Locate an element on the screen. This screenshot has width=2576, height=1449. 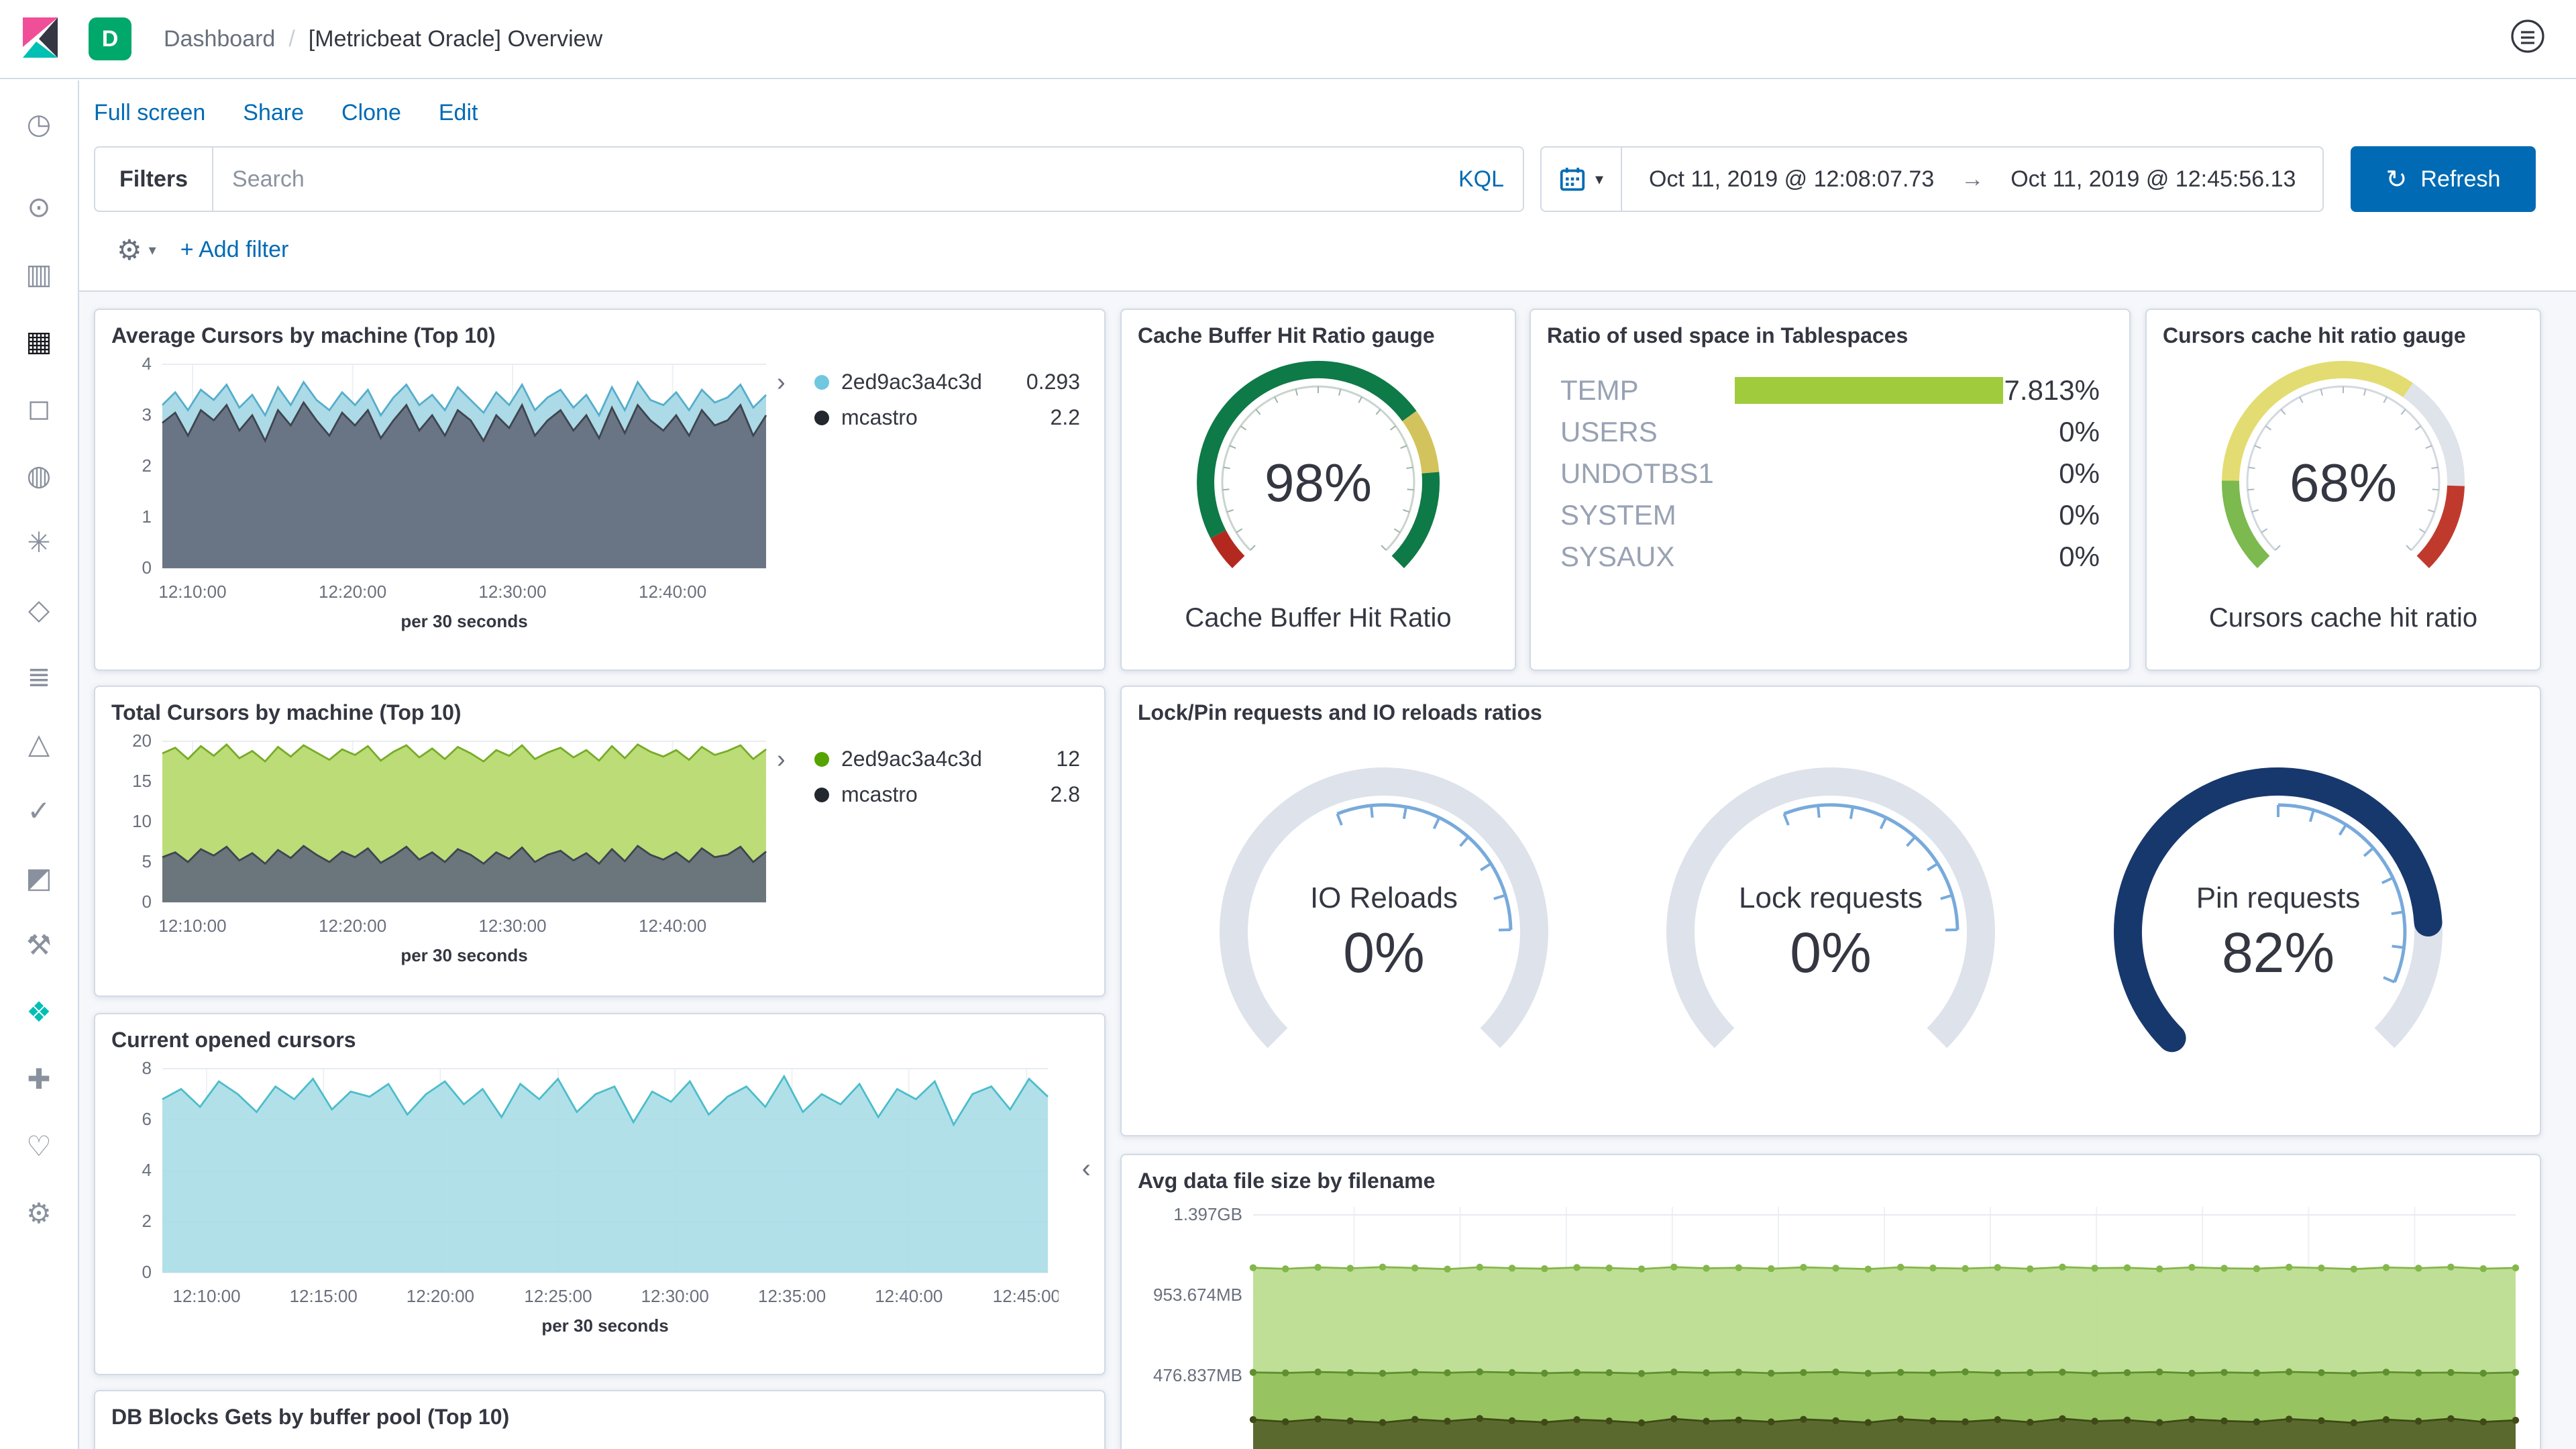
legend-collapse-icon: ‹ is located at coordinates (1086, 1169).